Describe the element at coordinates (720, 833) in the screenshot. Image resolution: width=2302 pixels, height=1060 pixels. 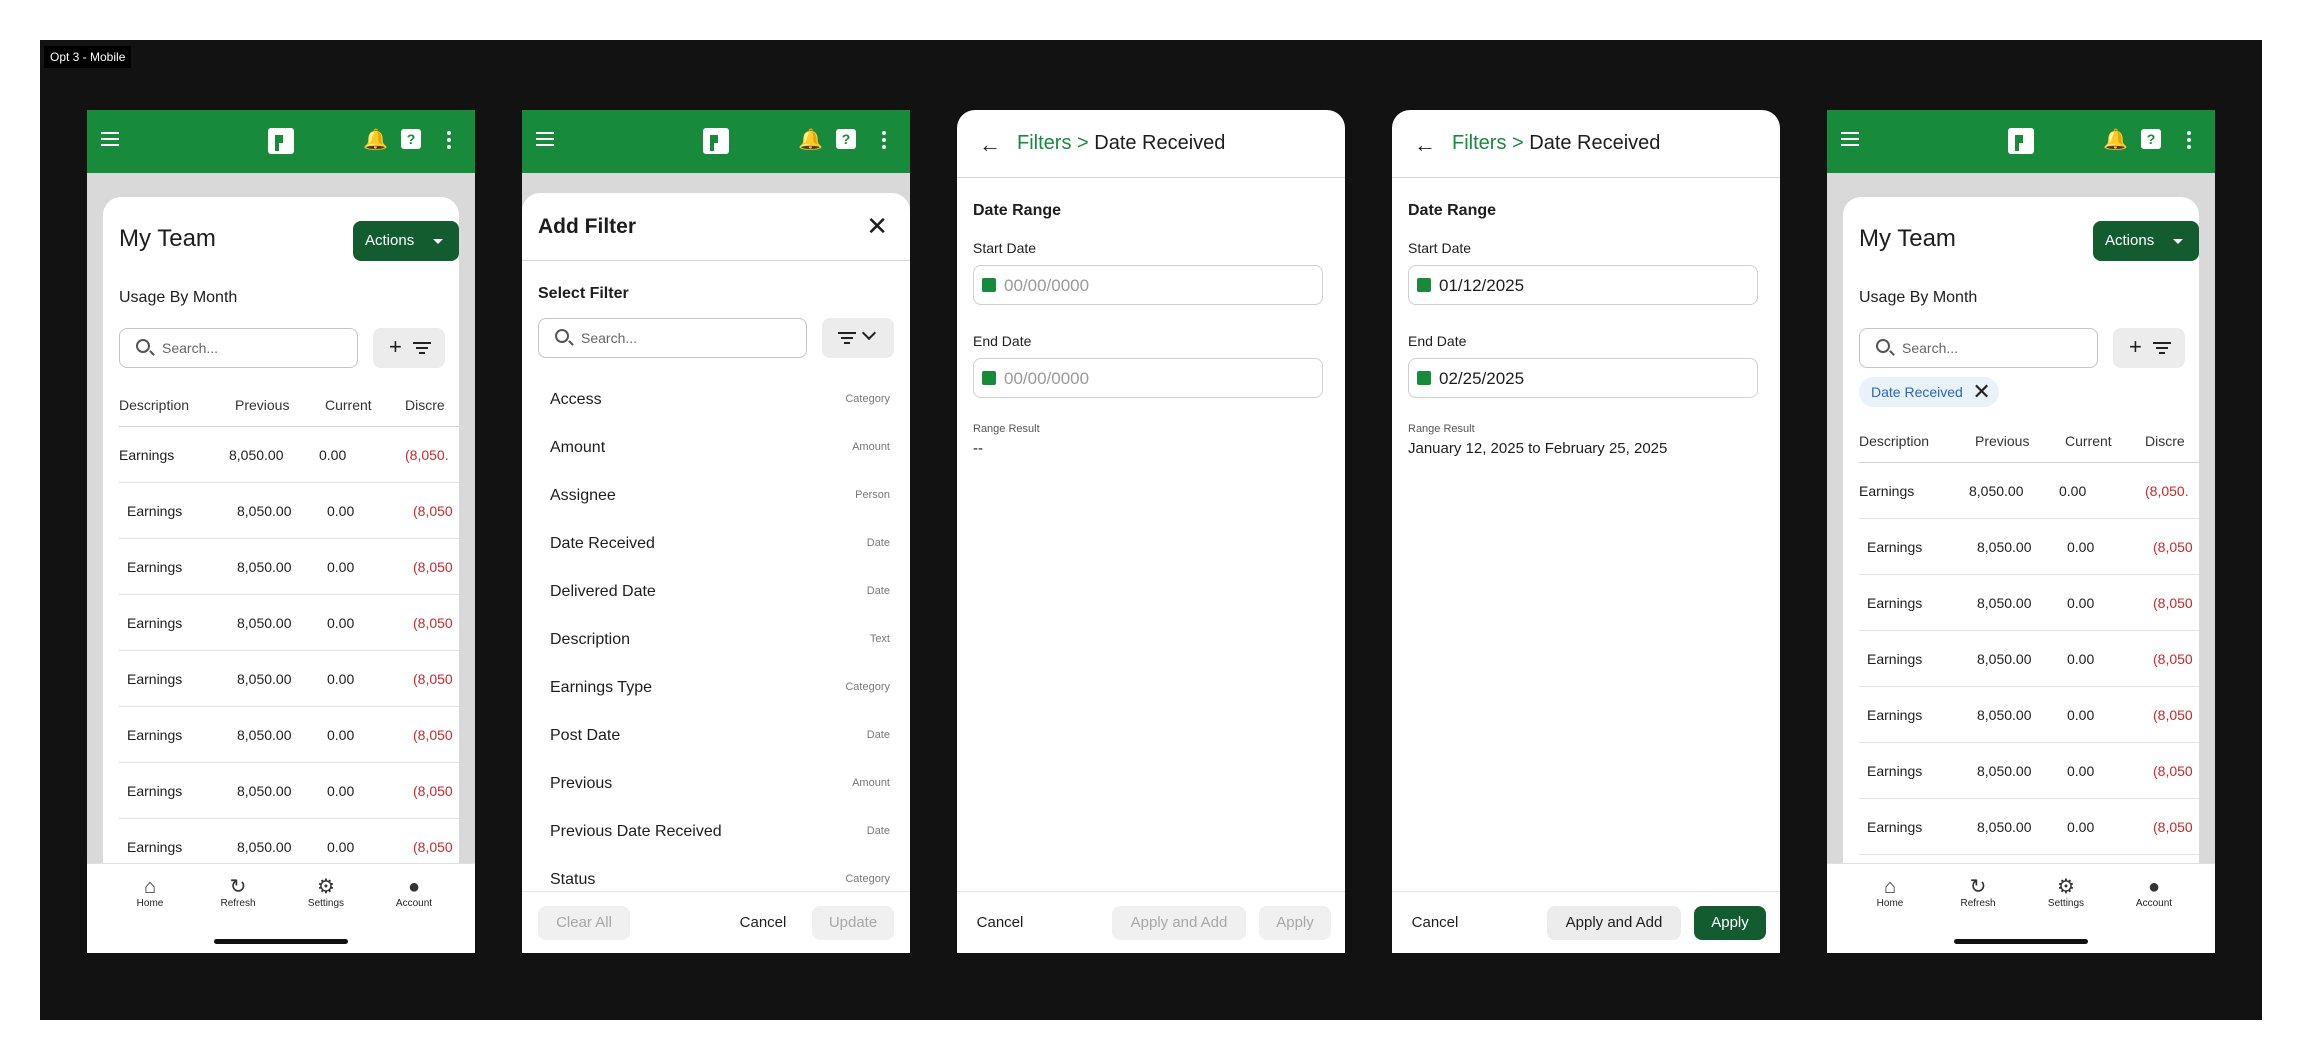
I see `filter-option: Previous Date Received Date` at that location.